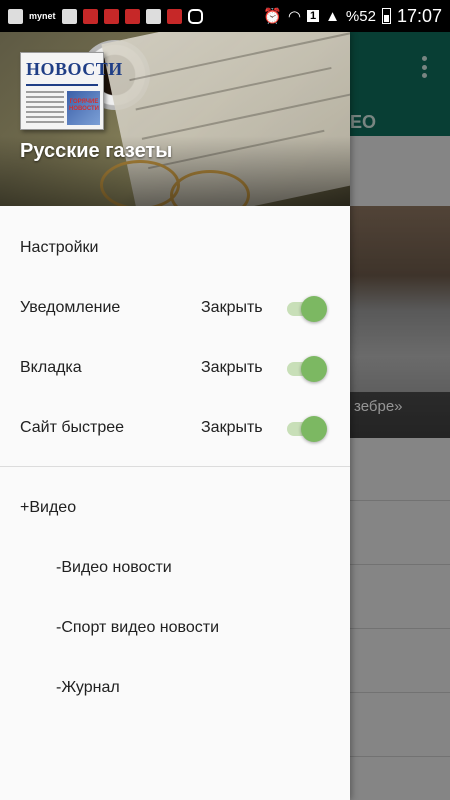 Image resolution: width=450 pixels, height=800 pixels. I want to click on sim1-icon: 1, so click(313, 16).